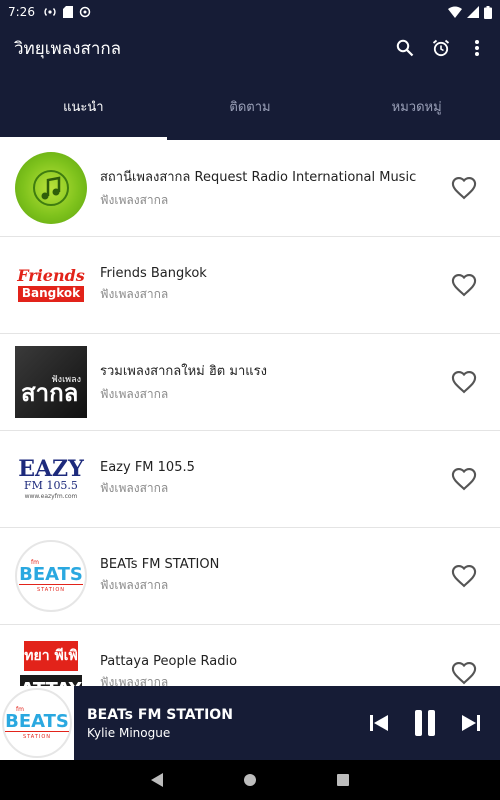 This screenshot has width=500, height=800. Describe the element at coordinates (455, 12) in the screenshot. I see `wifi-icon` at that location.